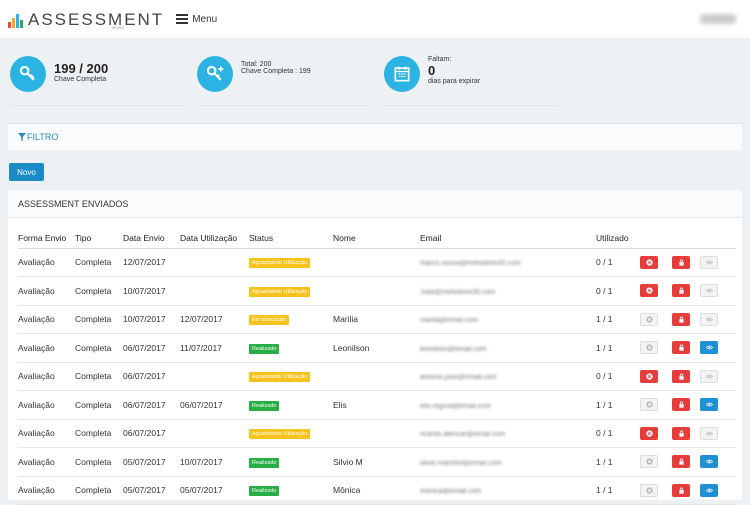 The image size is (750, 505). I want to click on col-utilizado: Utilizado, so click(618, 238).